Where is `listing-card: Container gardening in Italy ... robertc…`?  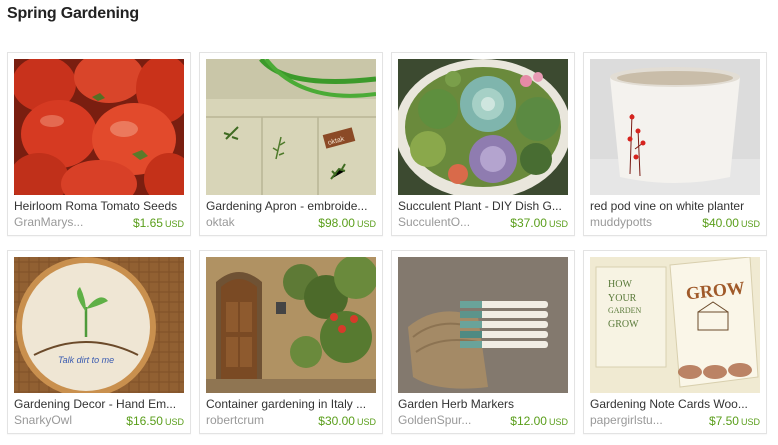 listing-card: Container gardening in Italy ... robertc… is located at coordinates (291, 342).